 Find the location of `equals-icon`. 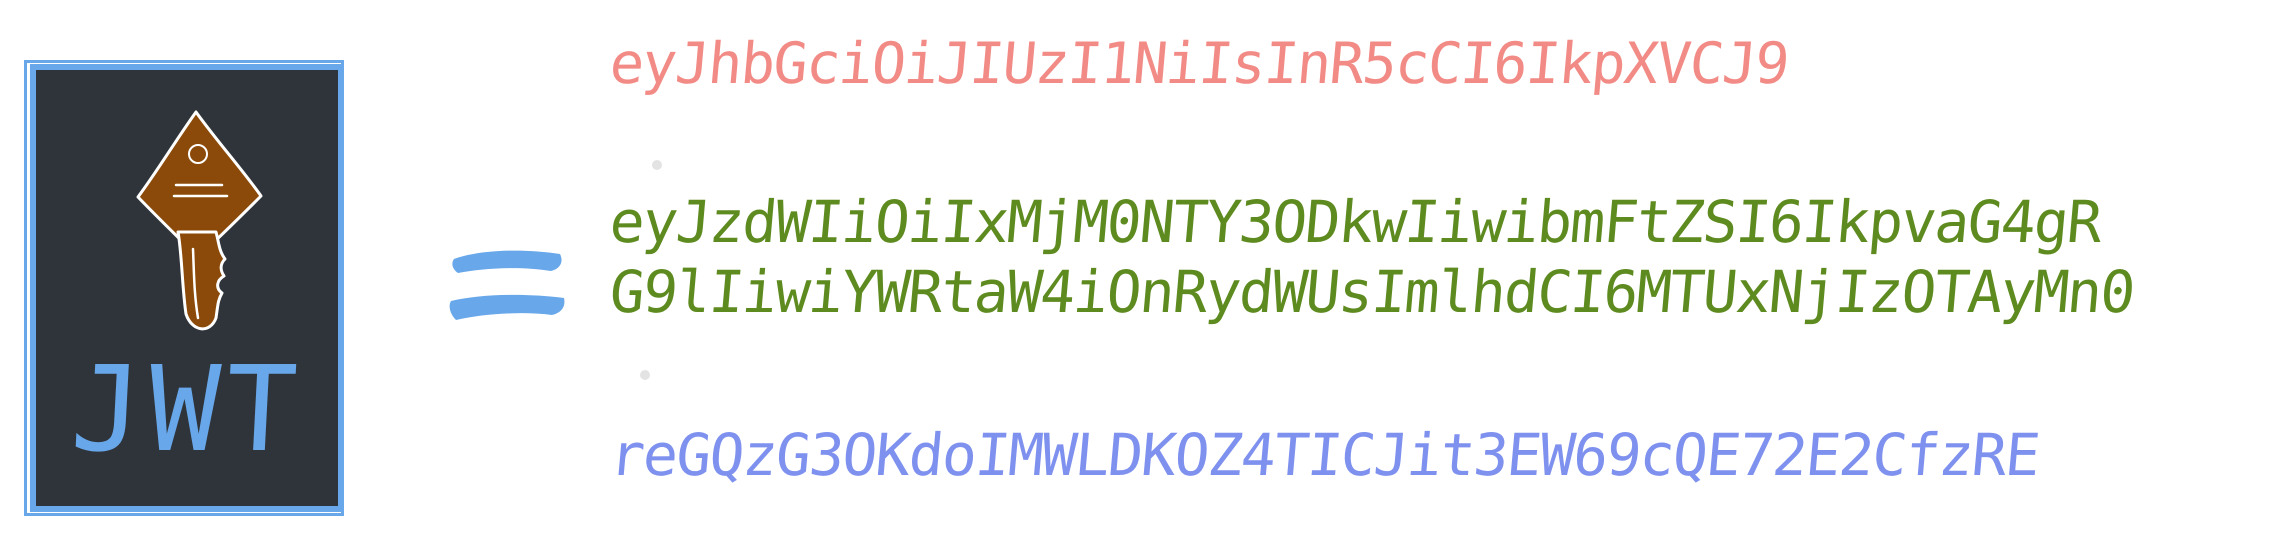

equals-icon is located at coordinates (507, 285).